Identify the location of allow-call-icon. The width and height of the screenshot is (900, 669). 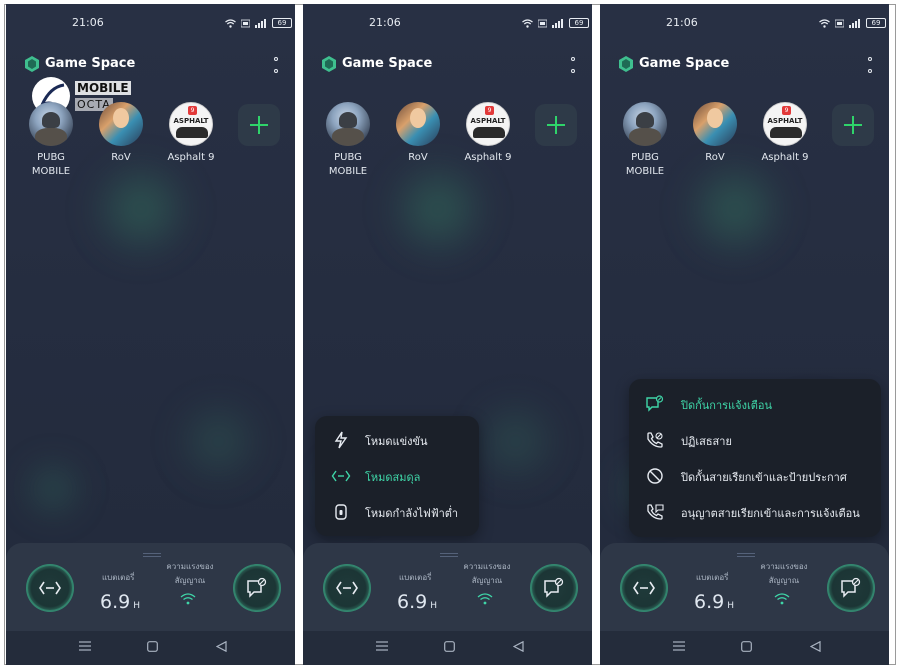
(655, 512).